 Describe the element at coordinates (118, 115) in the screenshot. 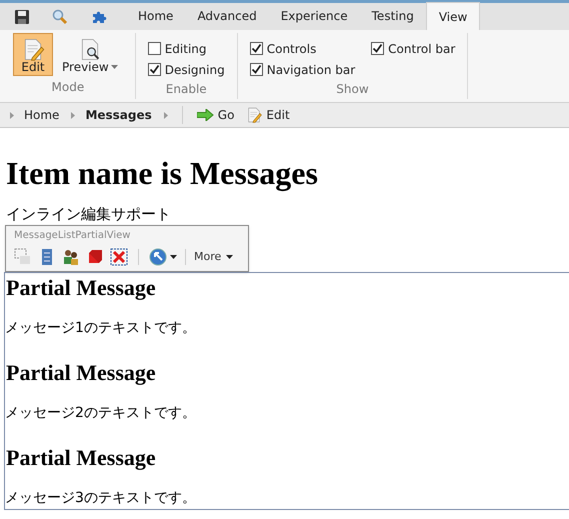

I see `breadcrumb-link: Messages` at that location.